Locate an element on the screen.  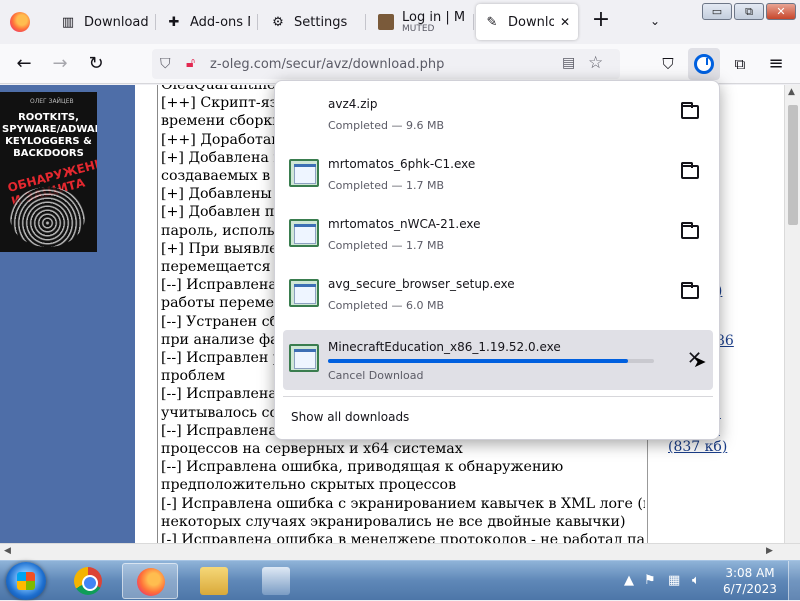
downloads-button is located at coordinates (704, 64).